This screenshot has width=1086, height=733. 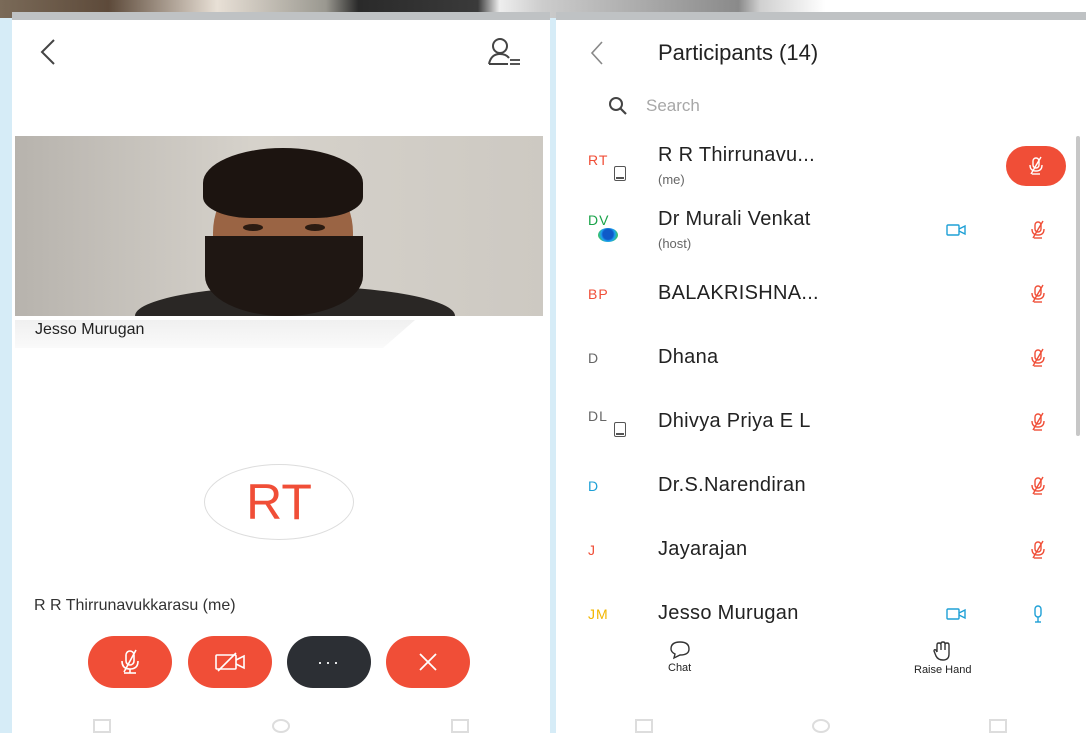 I want to click on participant-row: D Dhana, so click(x=816, y=358).